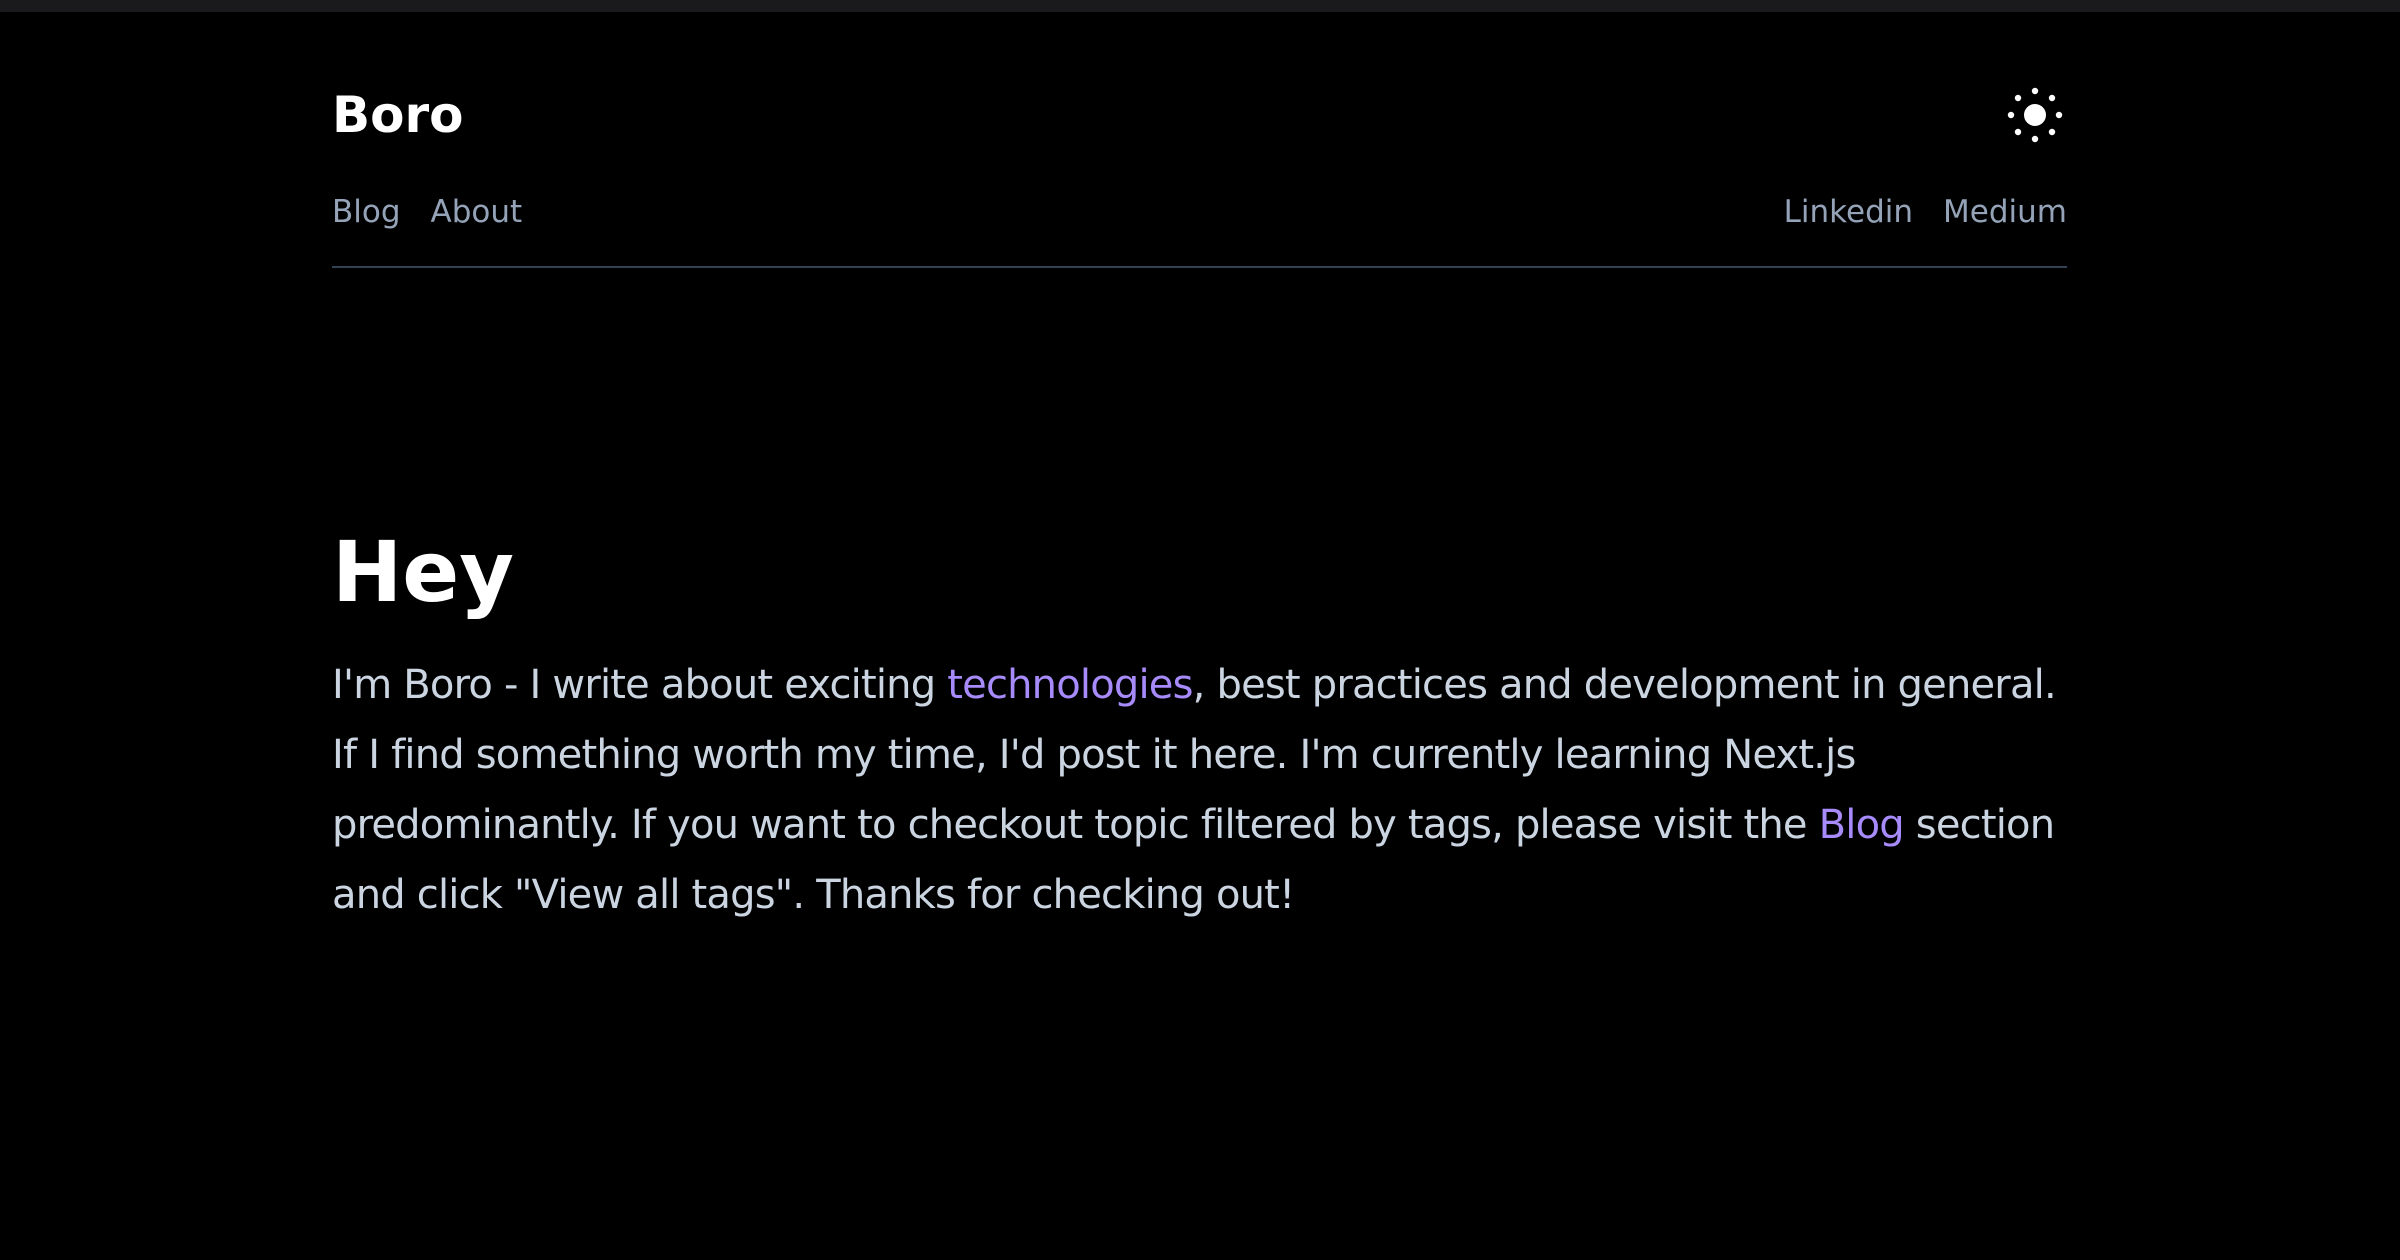 This screenshot has height=1260, width=2400. Describe the element at coordinates (1200, 6) in the screenshot. I see `browser-top-strip` at that location.